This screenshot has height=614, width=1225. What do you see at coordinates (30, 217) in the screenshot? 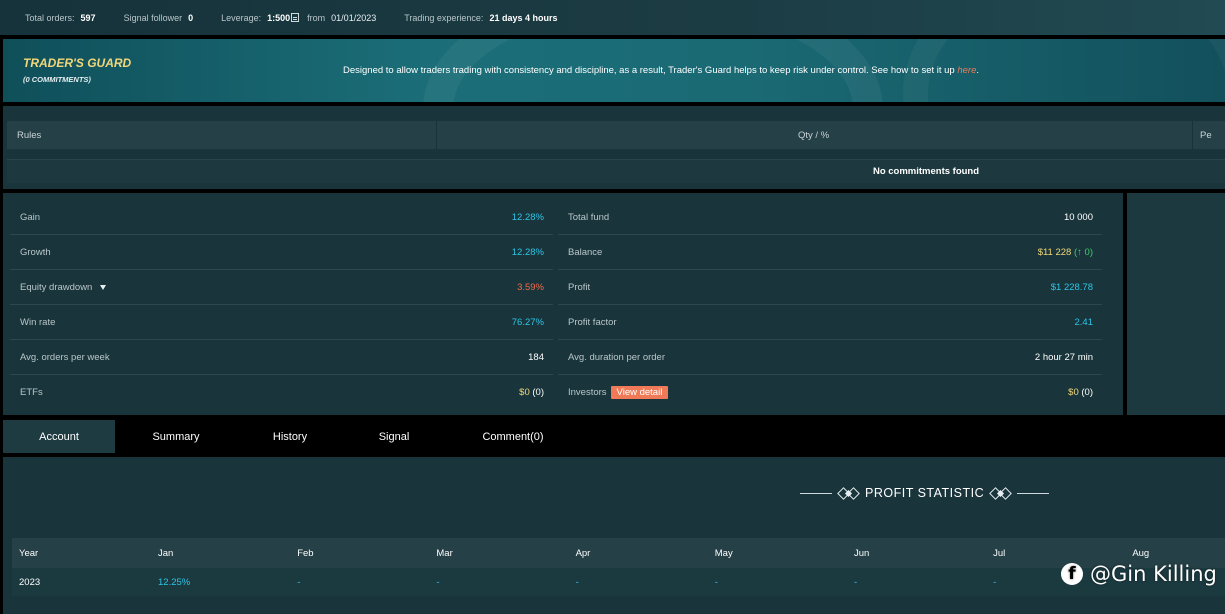
I see `stat-label: Gain` at bounding box center [30, 217].